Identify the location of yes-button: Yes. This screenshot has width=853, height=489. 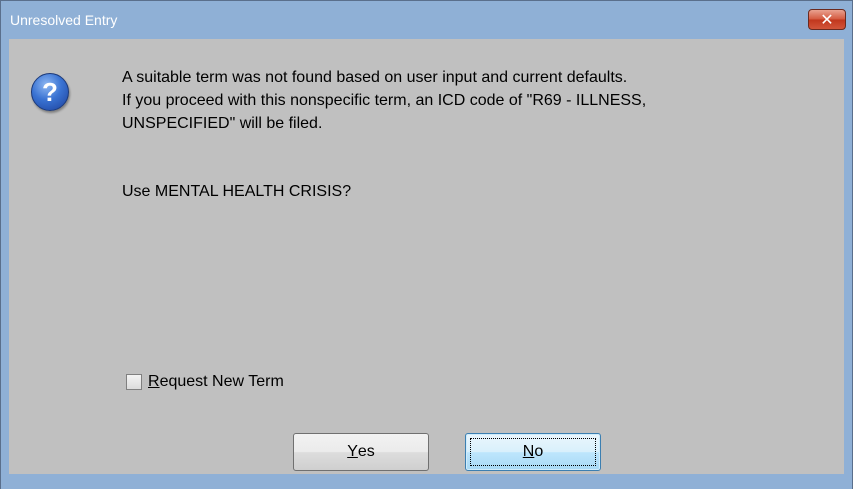
(361, 452).